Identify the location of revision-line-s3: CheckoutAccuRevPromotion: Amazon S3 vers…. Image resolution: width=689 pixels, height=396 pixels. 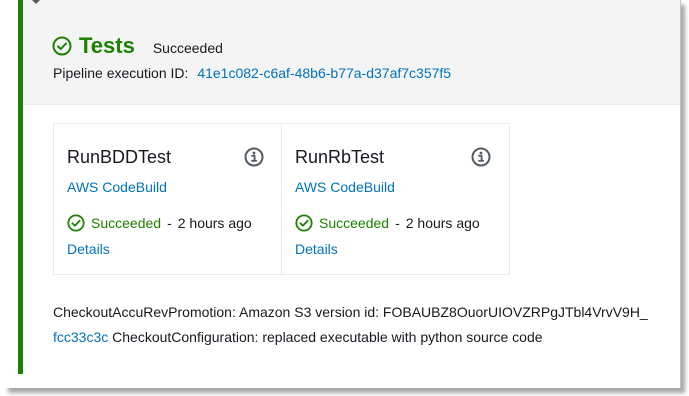
(350, 312).